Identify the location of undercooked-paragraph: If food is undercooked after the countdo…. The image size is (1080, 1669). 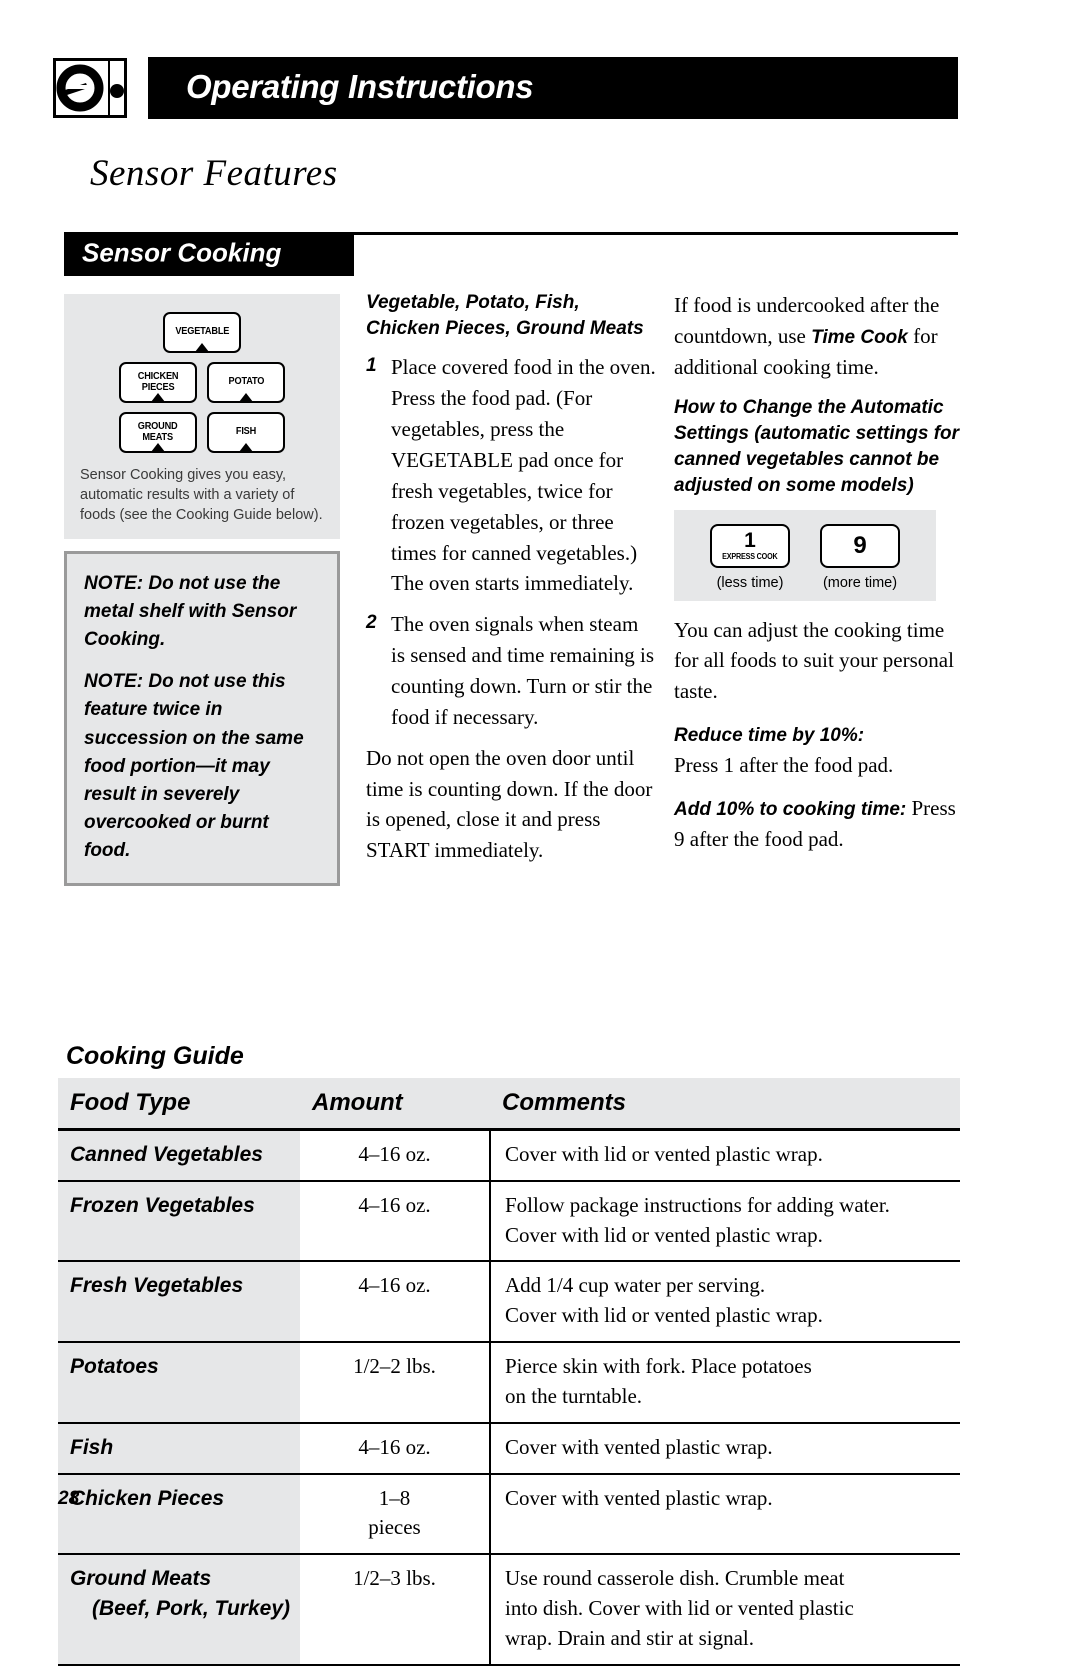
(817, 336).